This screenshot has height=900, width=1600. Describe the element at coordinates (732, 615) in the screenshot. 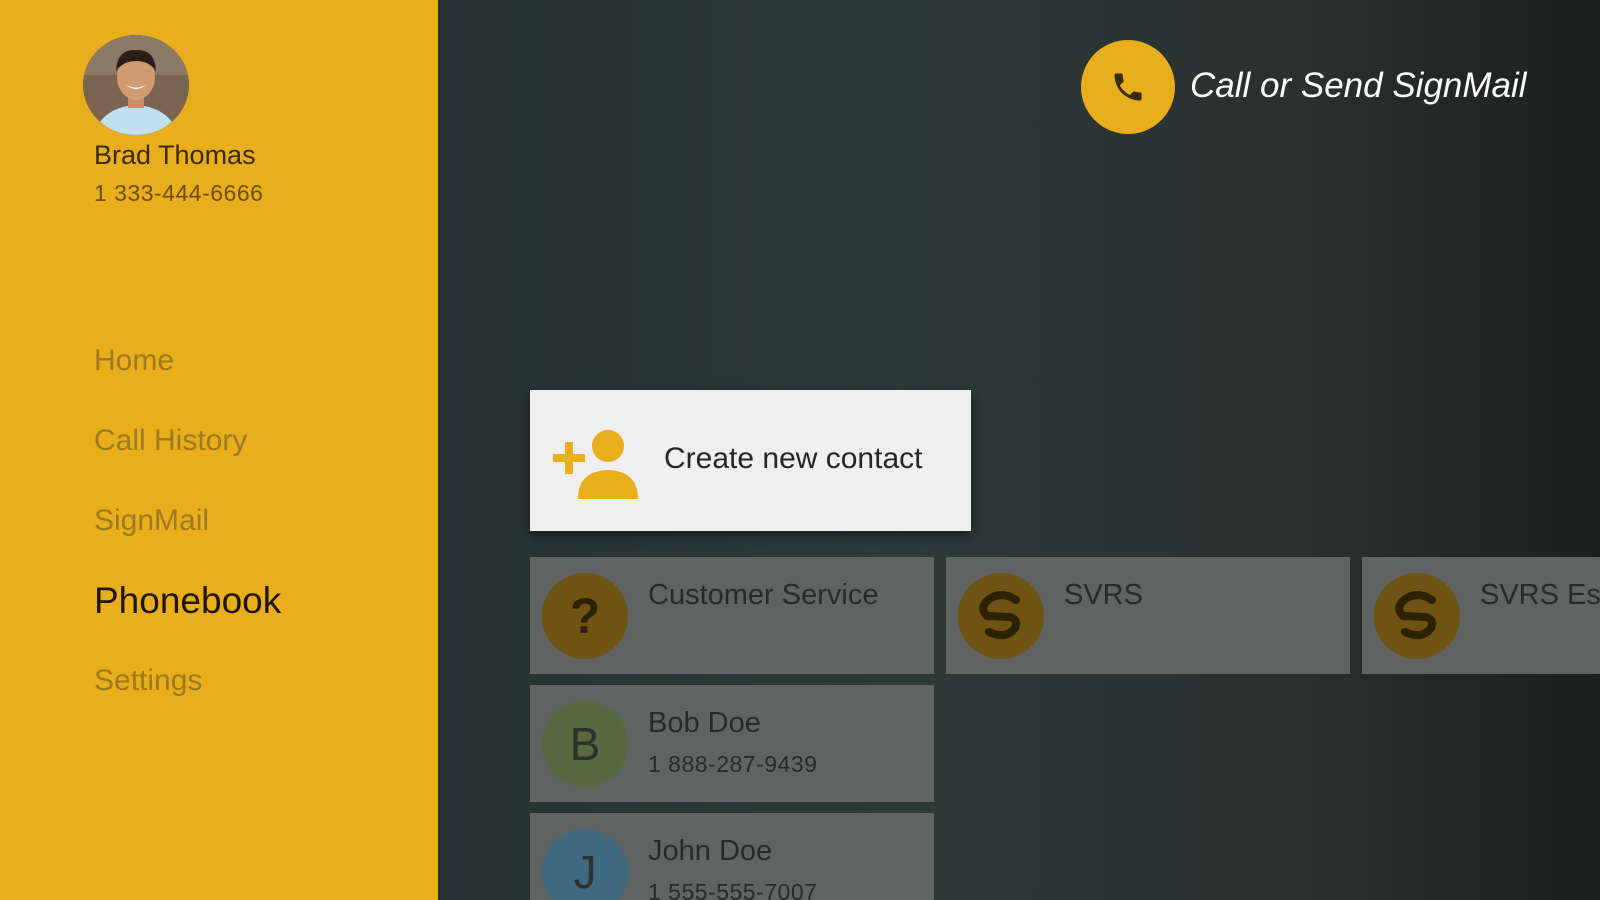

I see `contact-card-customer-service: ? Customer Service` at that location.